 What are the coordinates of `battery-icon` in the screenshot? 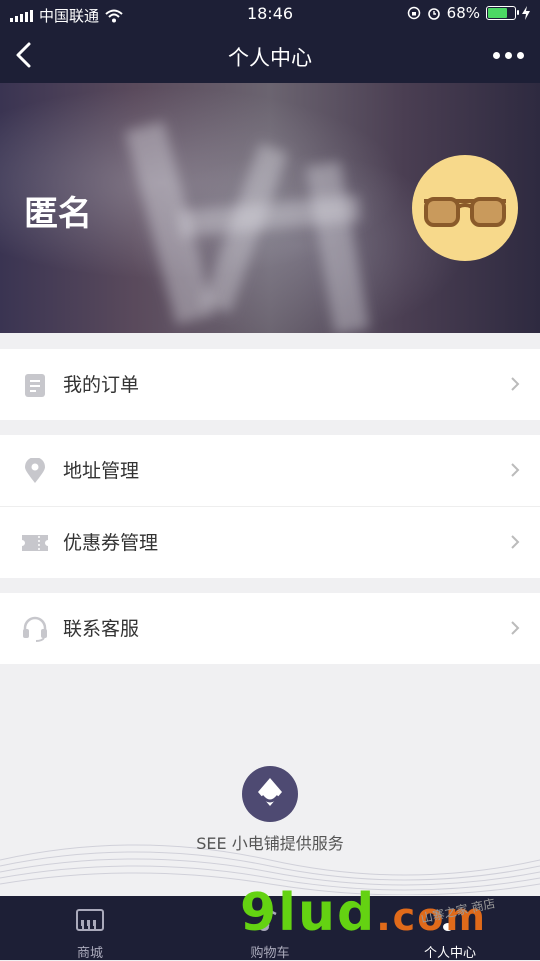 It's located at (502, 13).